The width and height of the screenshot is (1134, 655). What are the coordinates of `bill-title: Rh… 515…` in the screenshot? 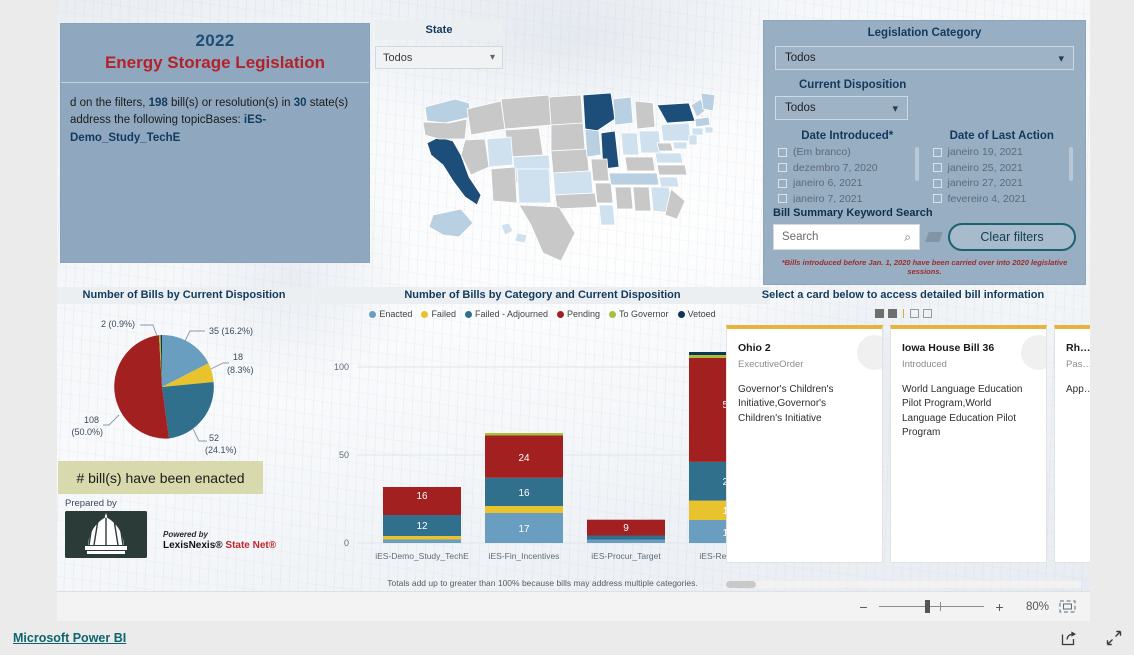 It's located at (1078, 348).